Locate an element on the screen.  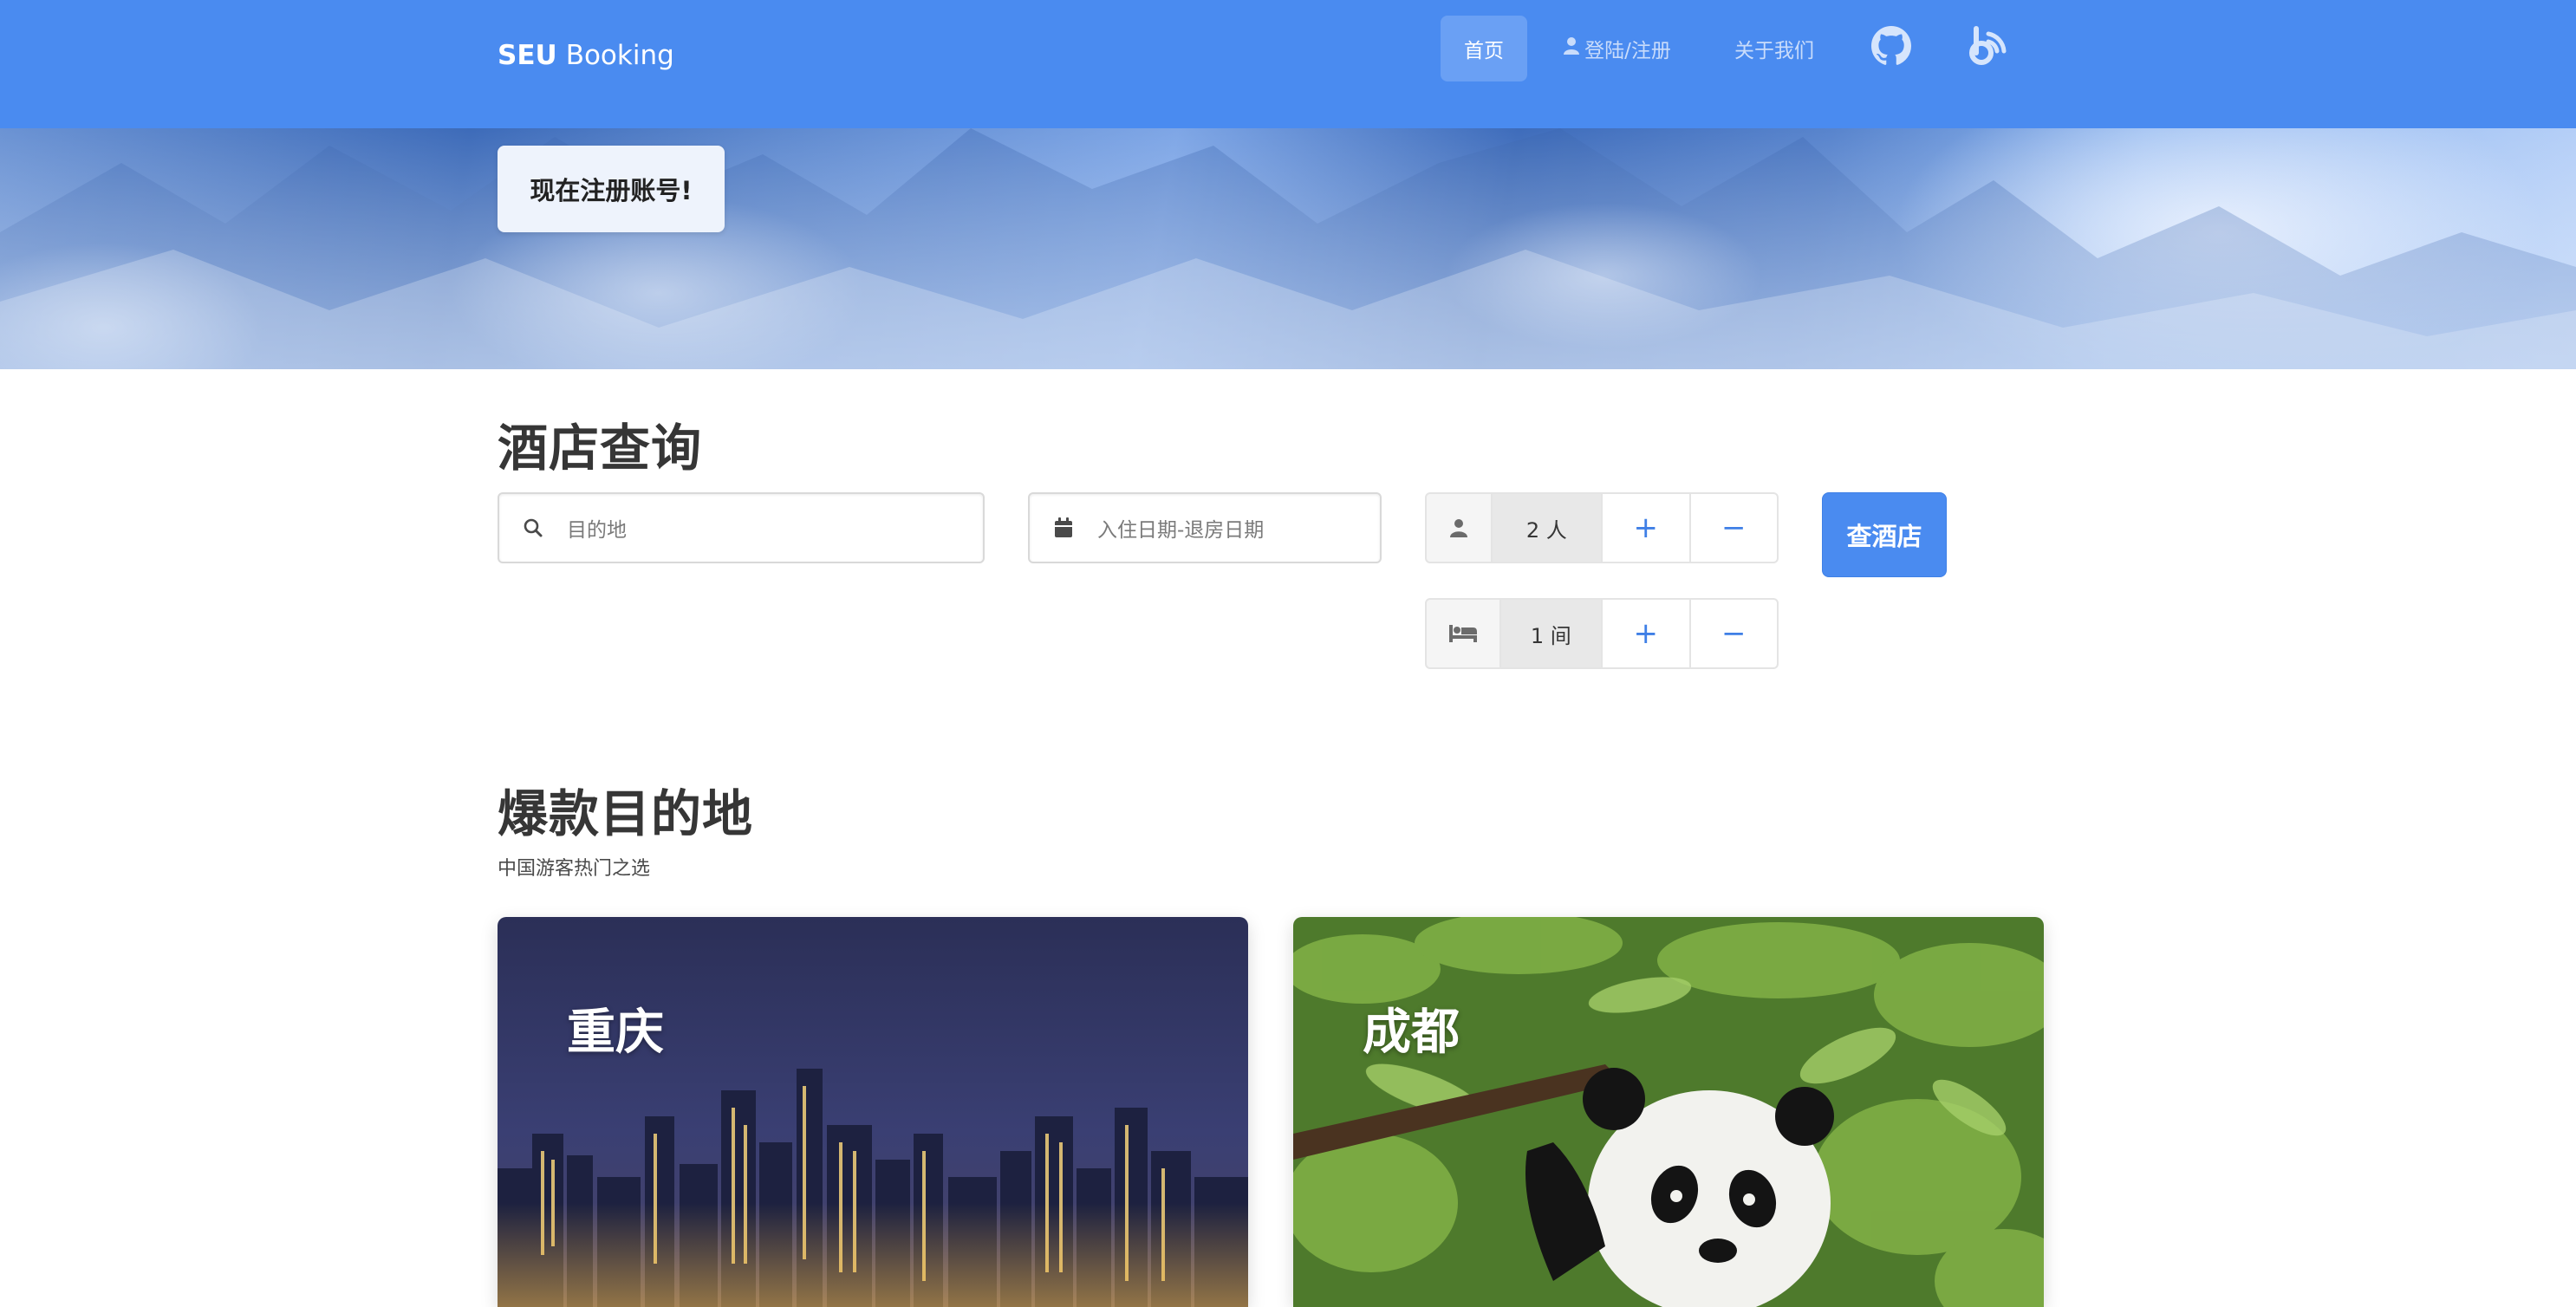
rooms-count: 1 间 is located at coordinates (1551, 633).